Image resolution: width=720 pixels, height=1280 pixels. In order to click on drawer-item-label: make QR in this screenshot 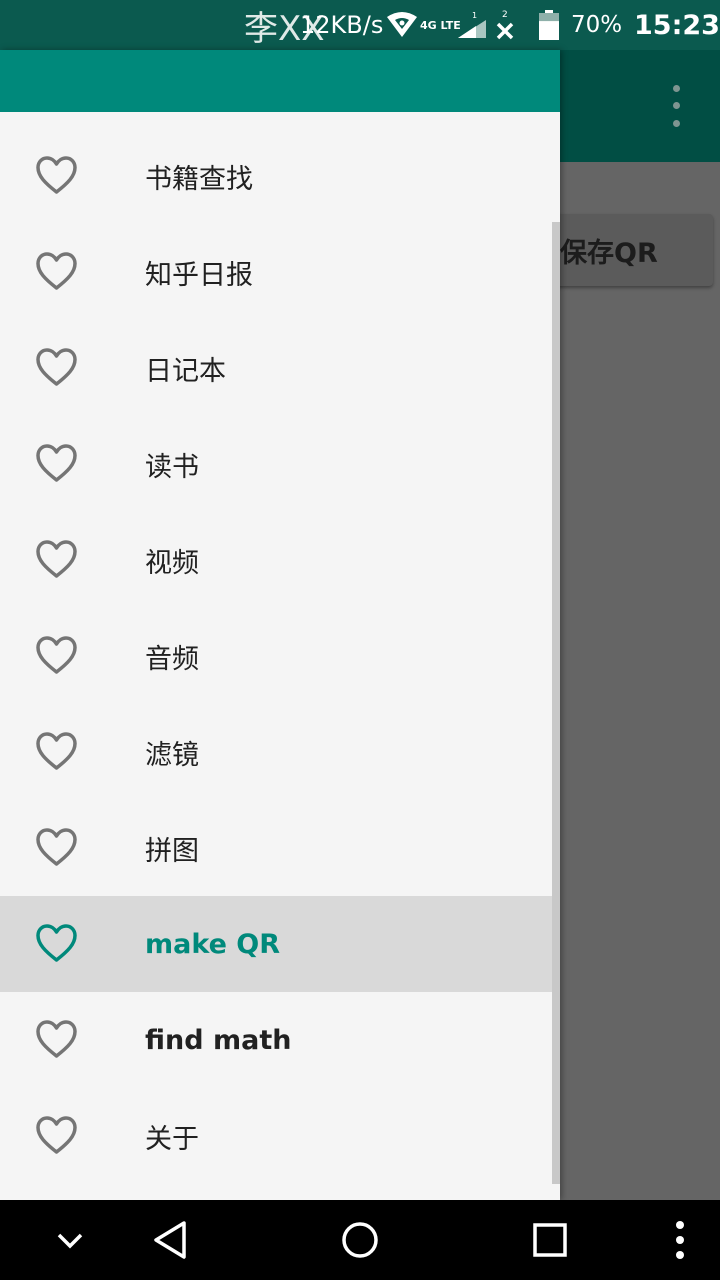, I will do `click(213, 944)`.